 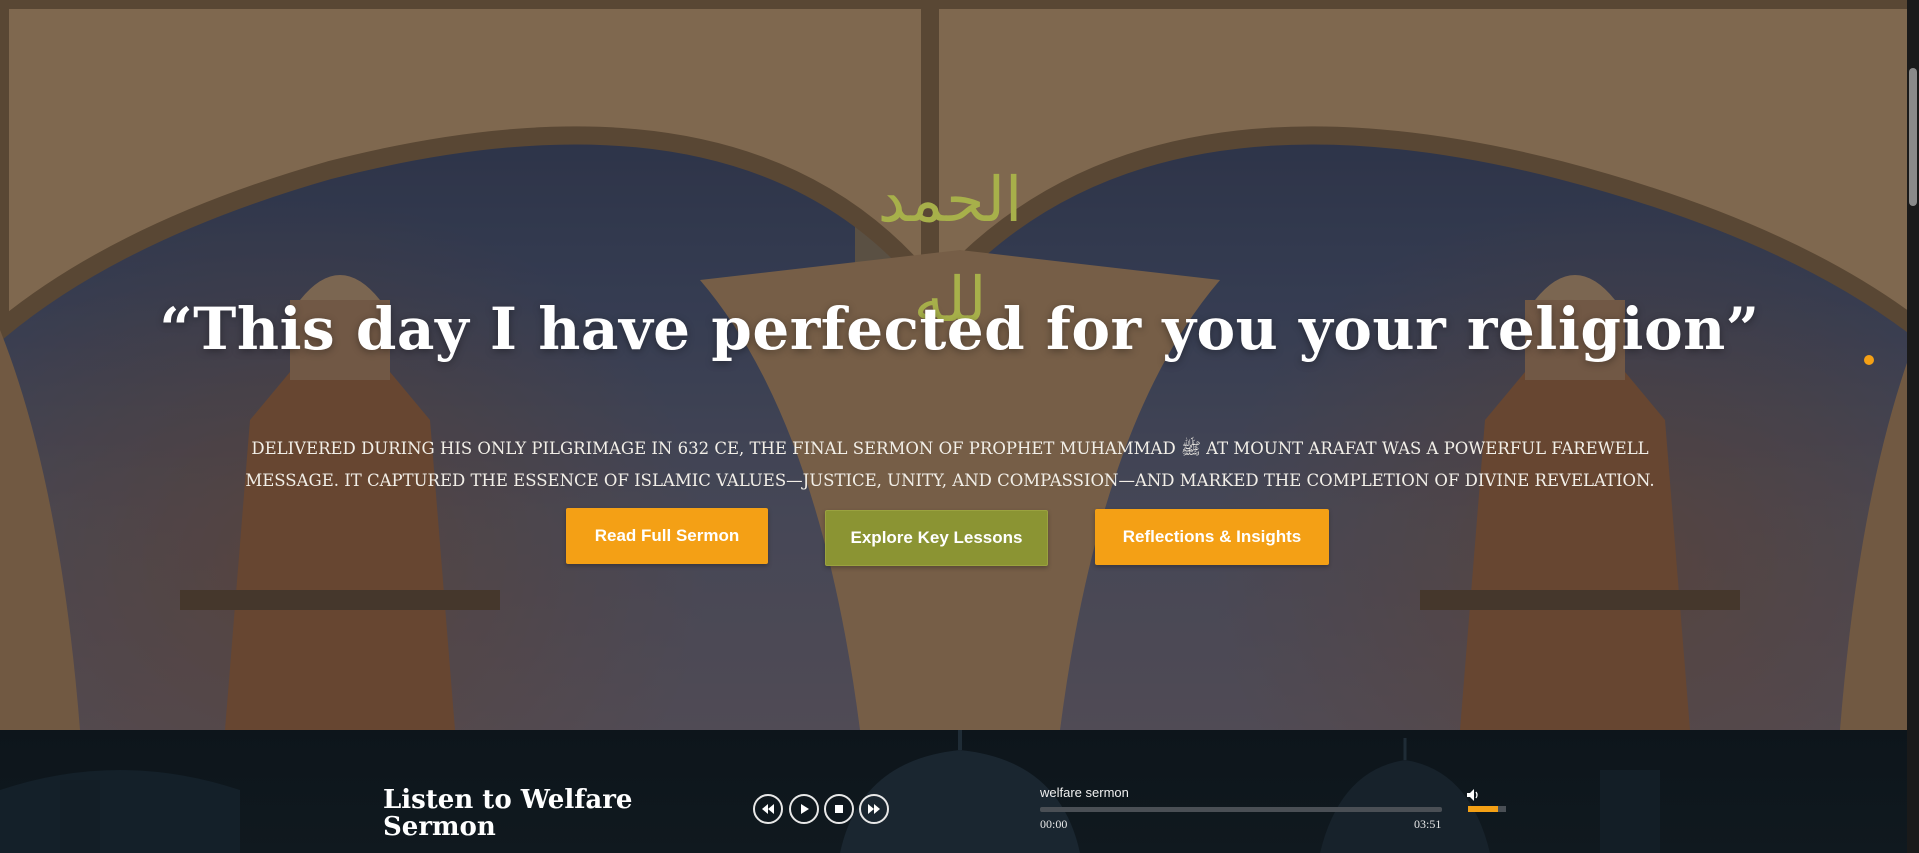 I want to click on rewind-button, so click(x=768, y=809).